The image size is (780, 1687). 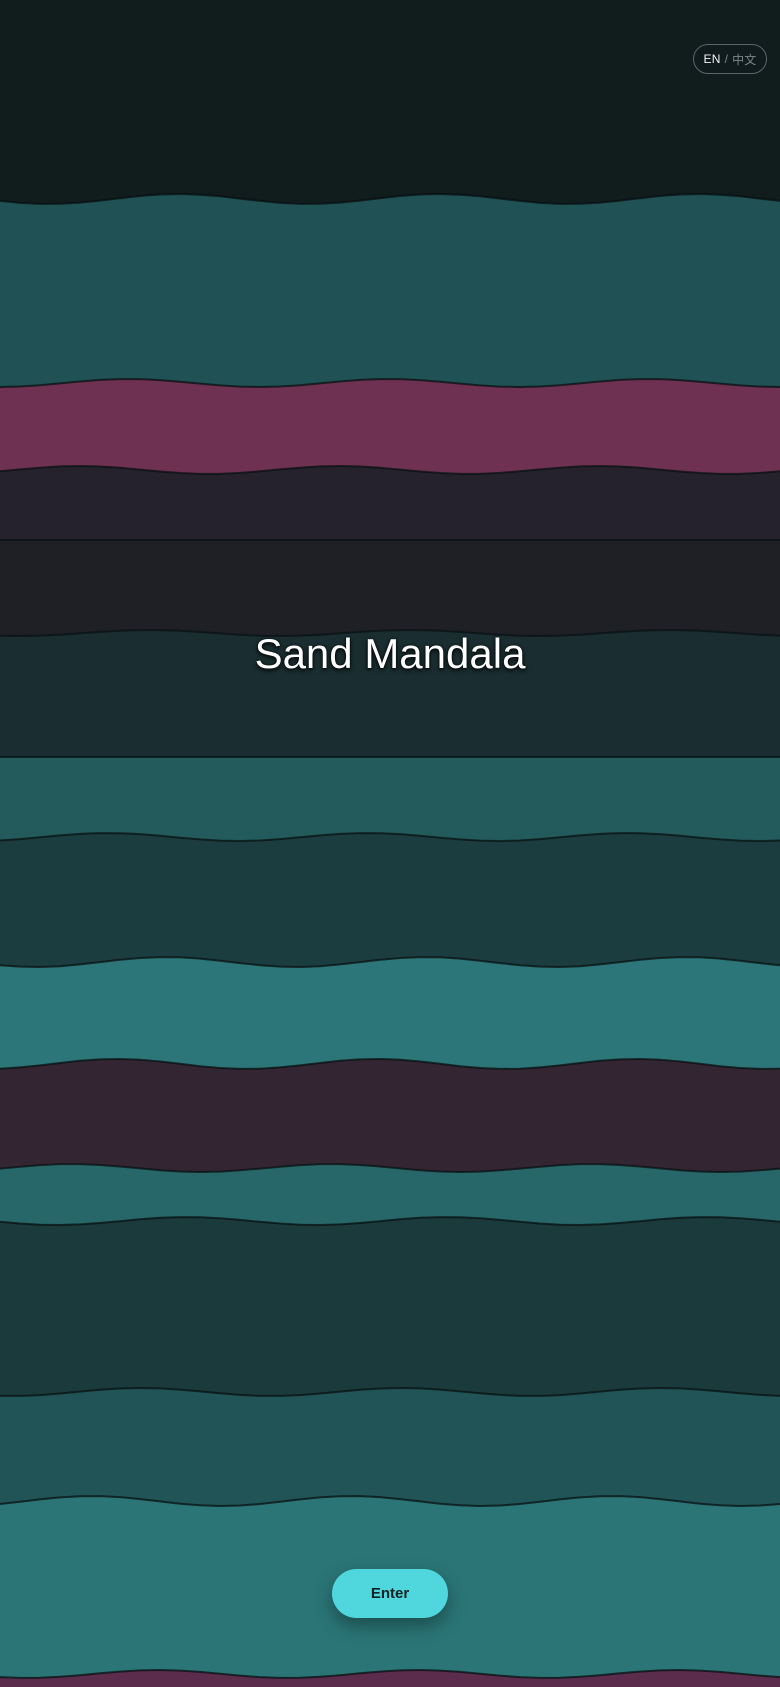 I want to click on language-option-zh: 中文, so click(x=744, y=59).